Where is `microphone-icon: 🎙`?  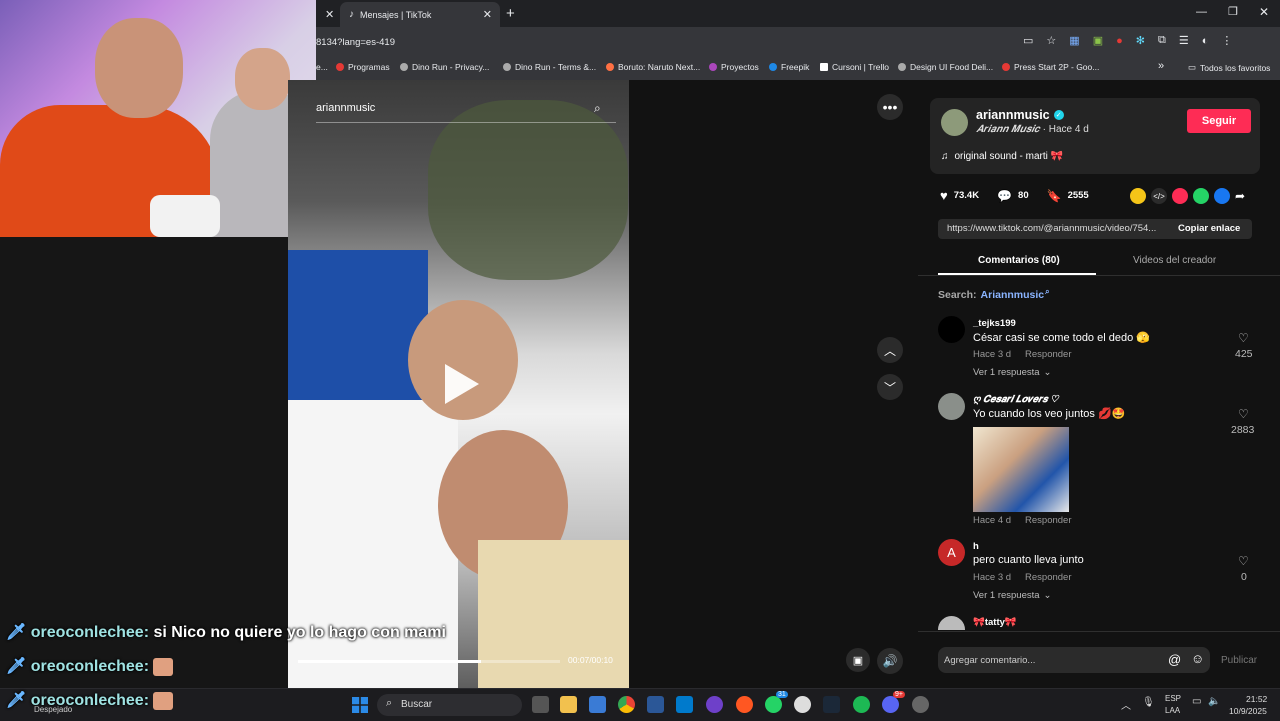
microphone-icon: 🎙 is located at coordinates (1148, 702).